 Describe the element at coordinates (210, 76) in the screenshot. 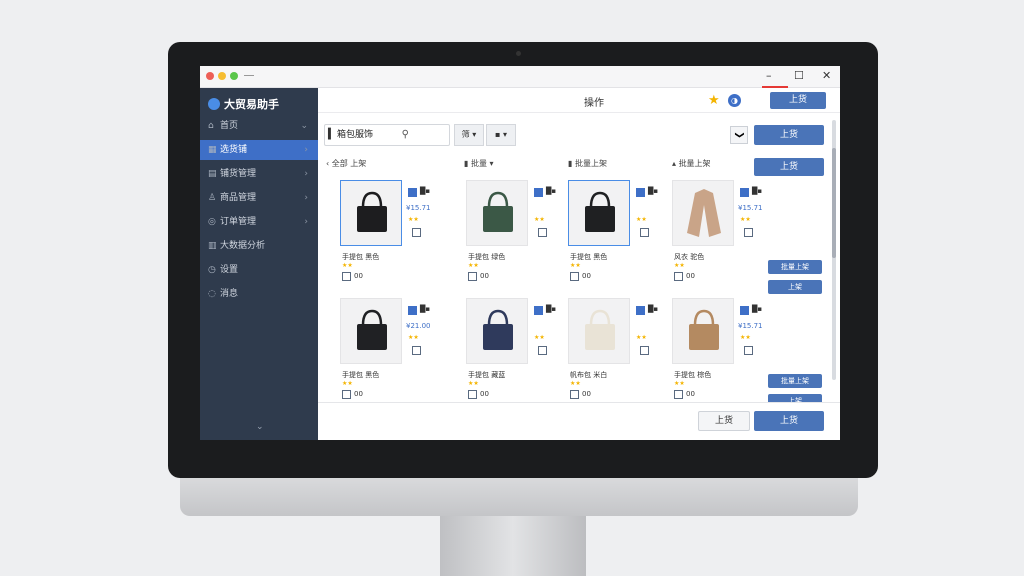

I see `close-dot` at that location.